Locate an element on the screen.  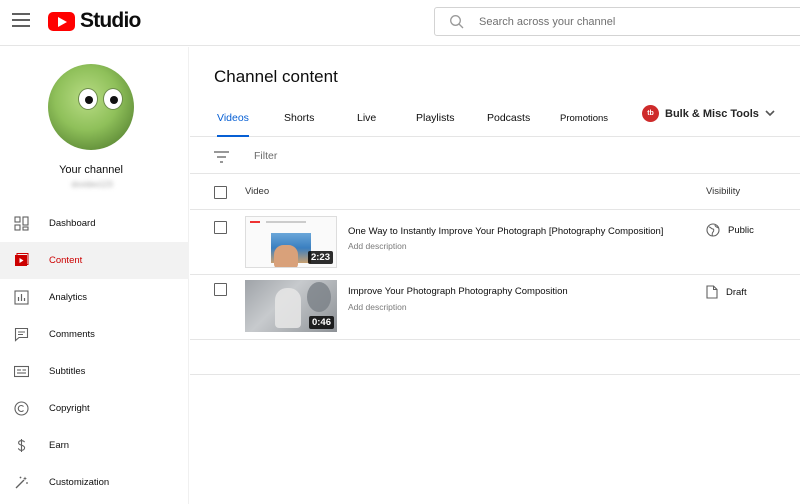
visibility-label: Draft is located at coordinates (736, 292).